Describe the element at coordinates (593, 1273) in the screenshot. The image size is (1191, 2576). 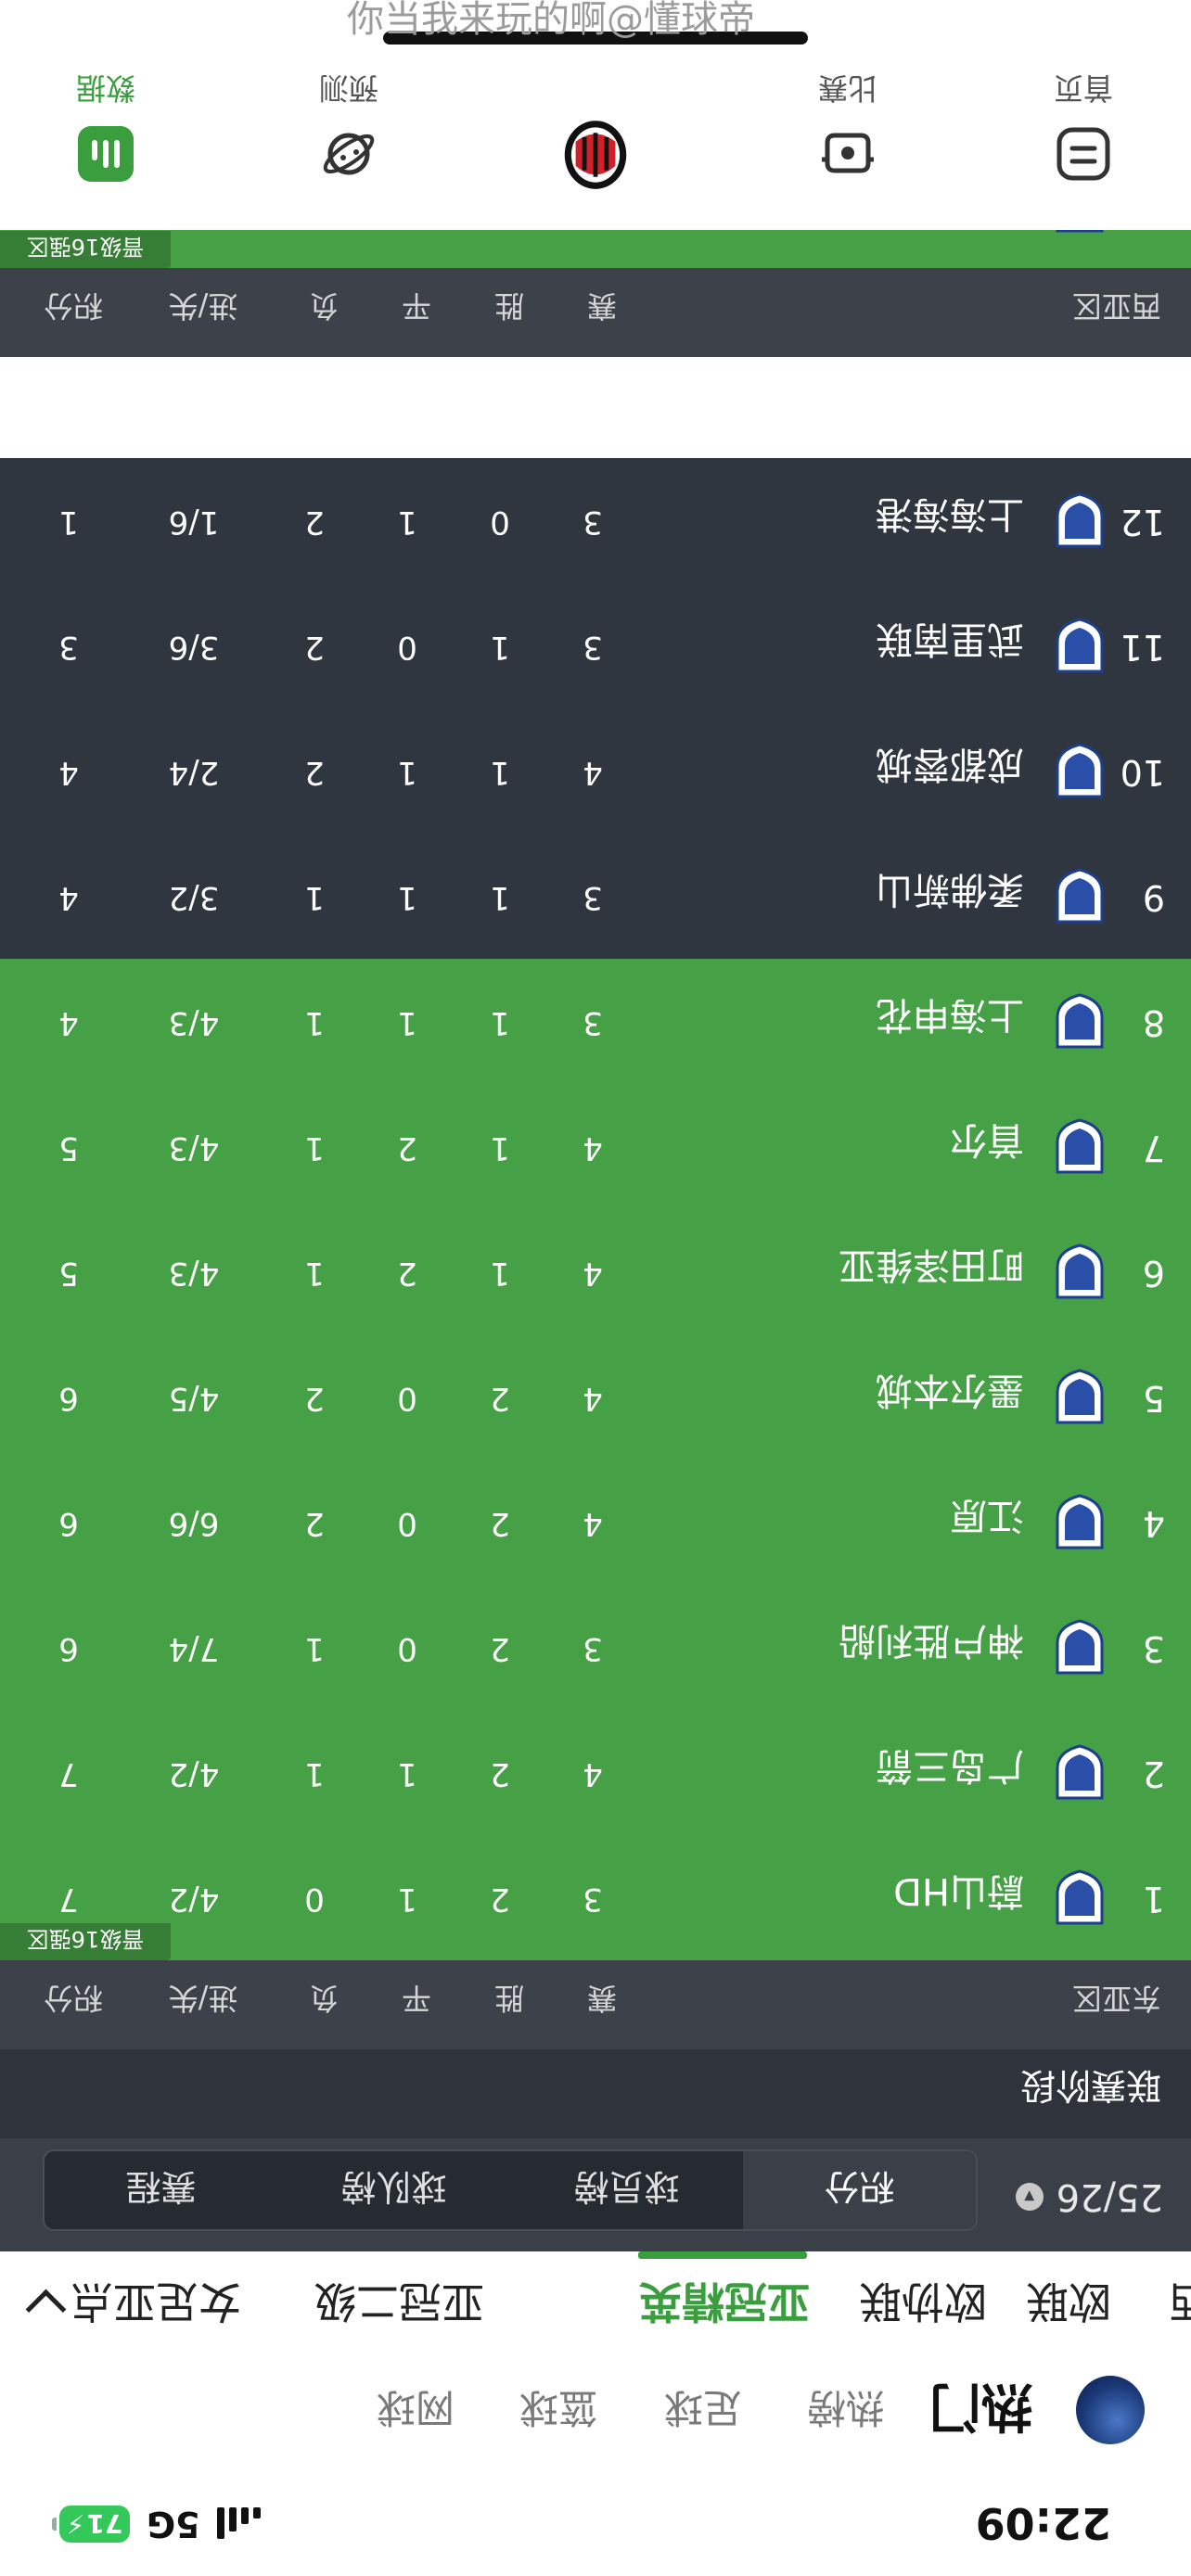
I see `stat-p: 4` at that location.